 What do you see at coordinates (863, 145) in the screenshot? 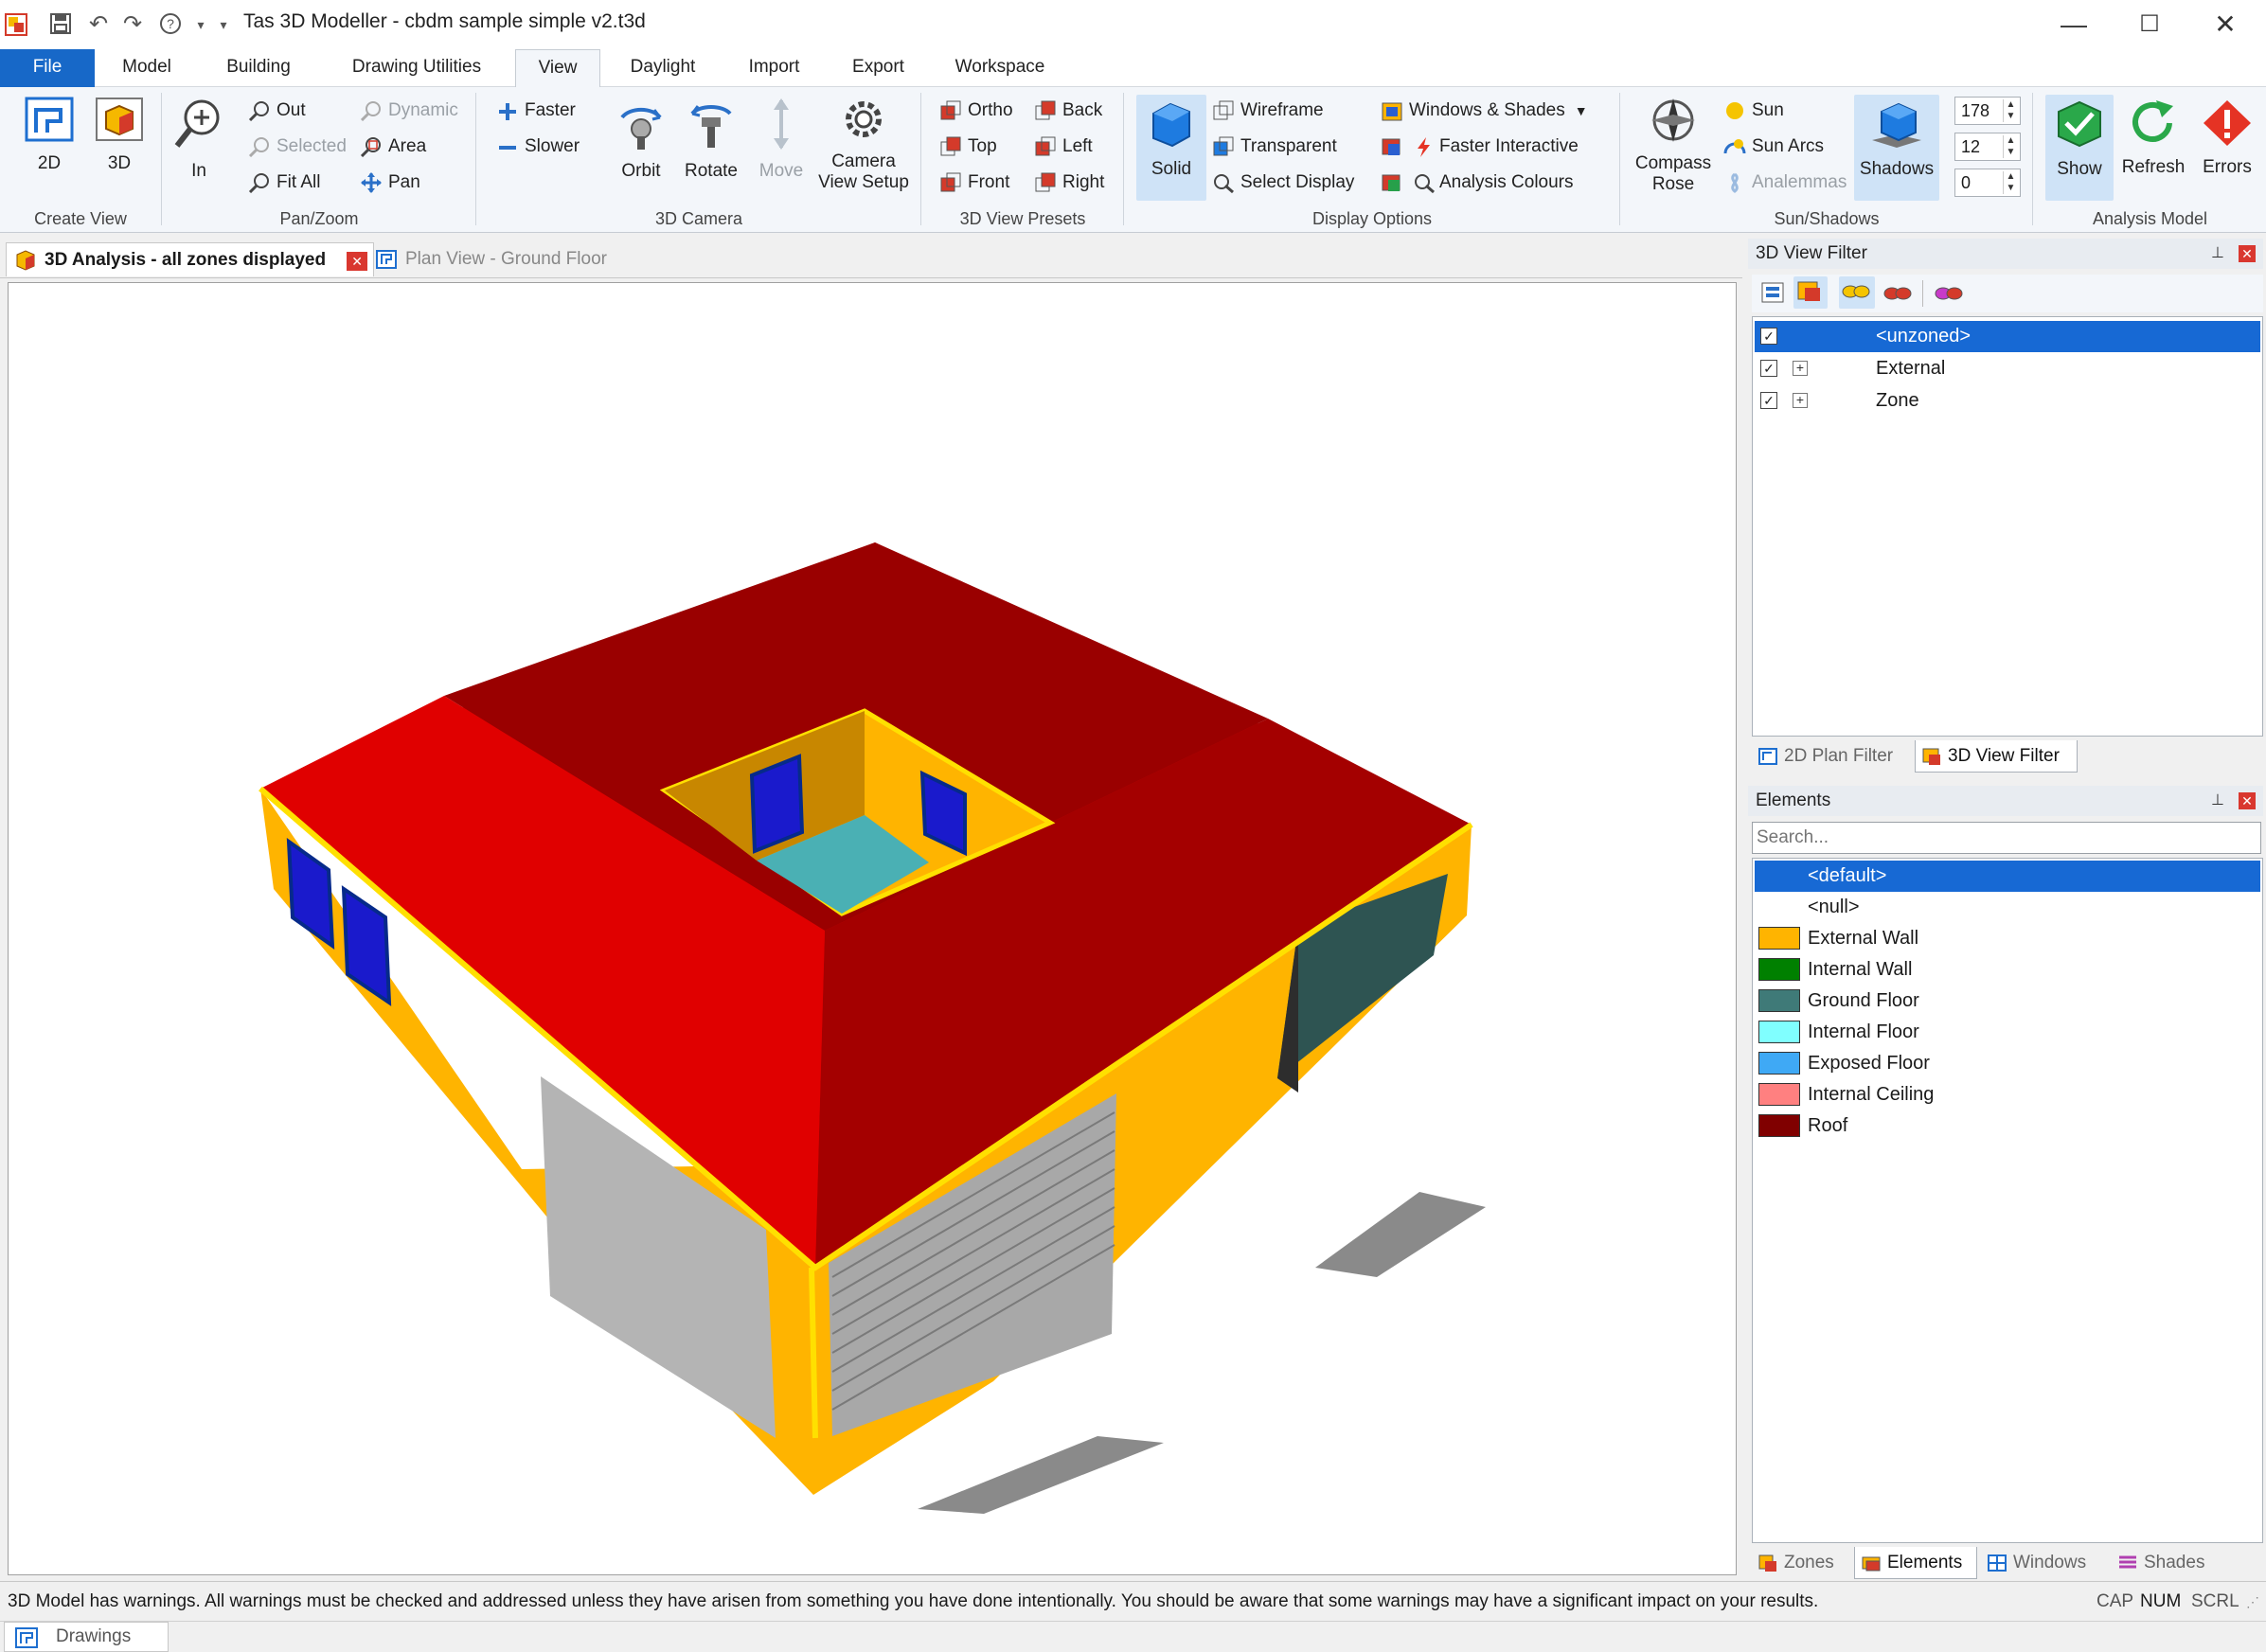
I see `camera-view-setup-button: Camera View Setup` at bounding box center [863, 145].